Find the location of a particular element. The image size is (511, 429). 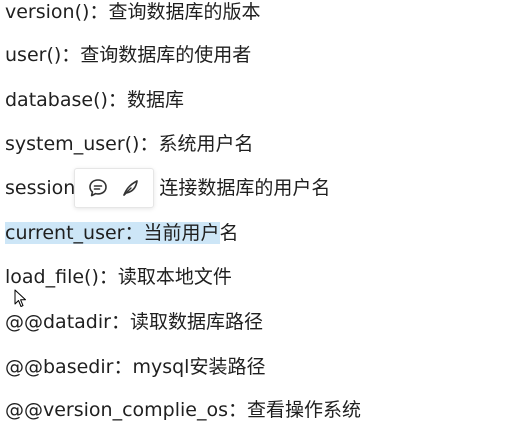

doc-line-user: user()：查询数据库的使用者 is located at coordinates (128, 55).